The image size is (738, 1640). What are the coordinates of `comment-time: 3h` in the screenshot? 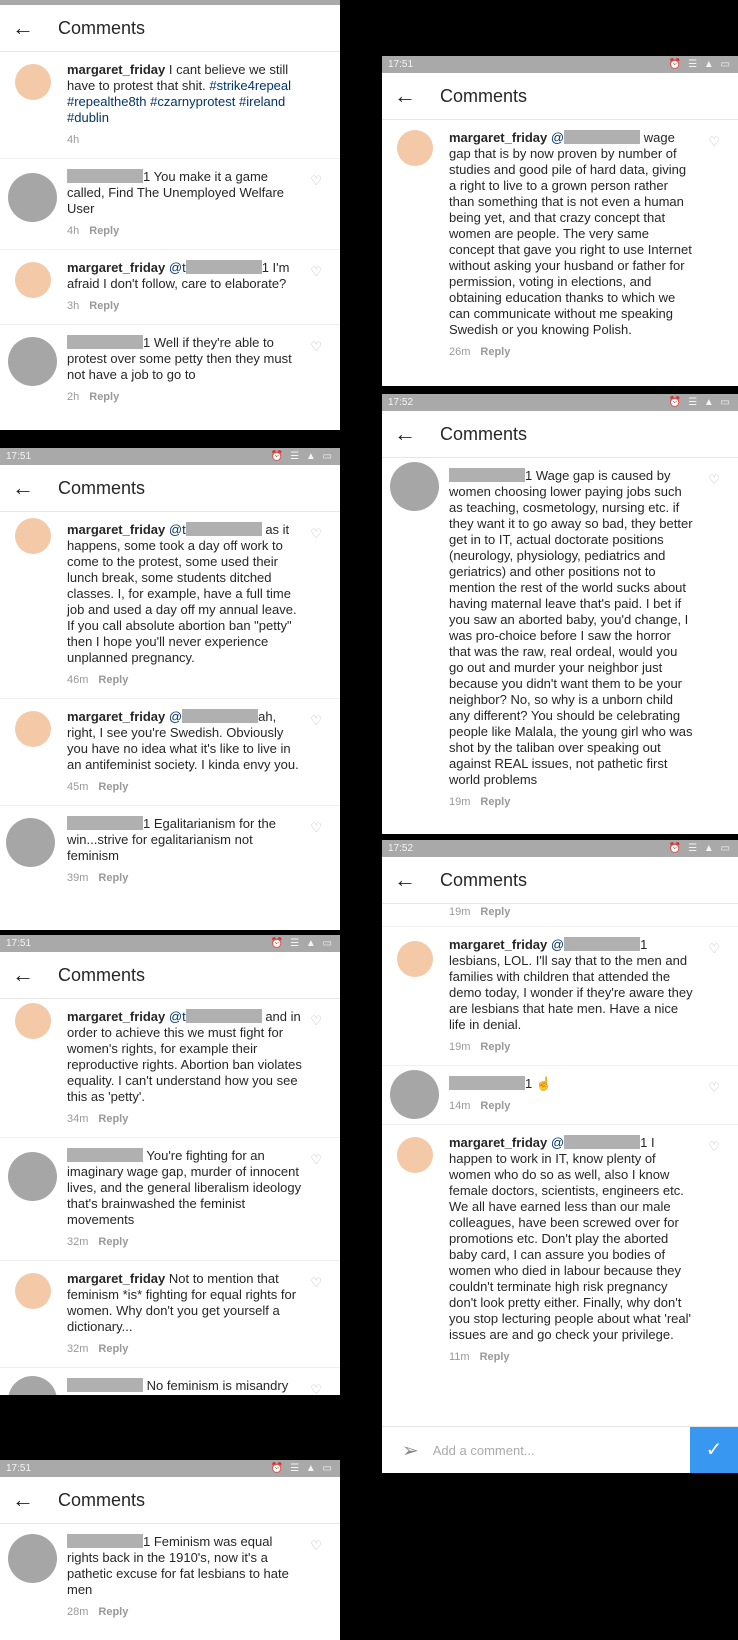 It's located at (73, 306).